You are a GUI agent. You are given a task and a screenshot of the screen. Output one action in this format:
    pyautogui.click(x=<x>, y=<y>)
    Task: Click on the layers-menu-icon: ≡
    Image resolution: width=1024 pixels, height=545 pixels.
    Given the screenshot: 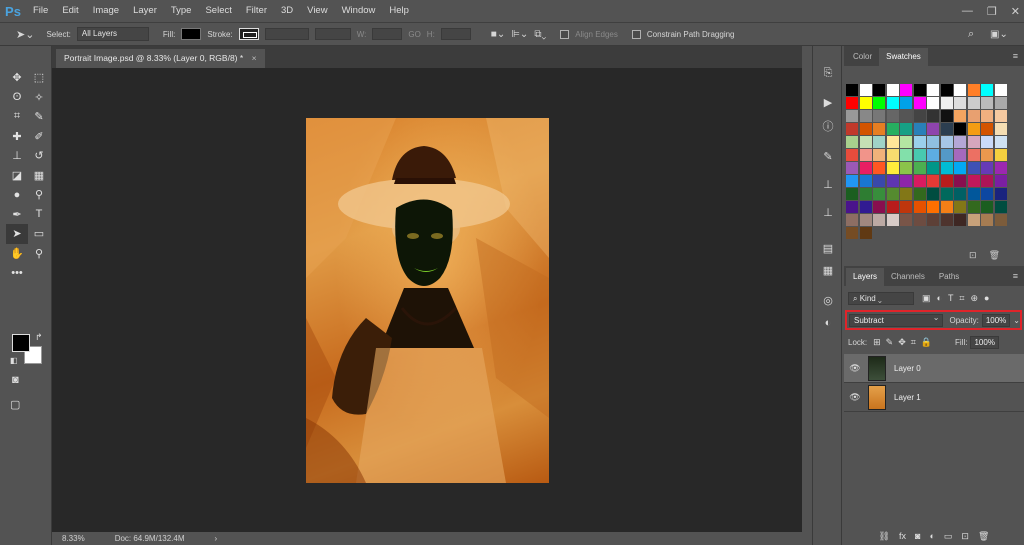 What is the action you would take?
    pyautogui.click(x=1015, y=276)
    